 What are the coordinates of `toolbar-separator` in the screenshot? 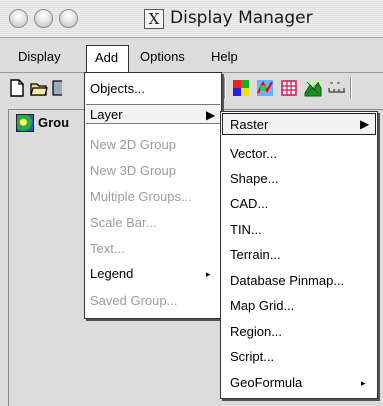 It's located at (225, 88).